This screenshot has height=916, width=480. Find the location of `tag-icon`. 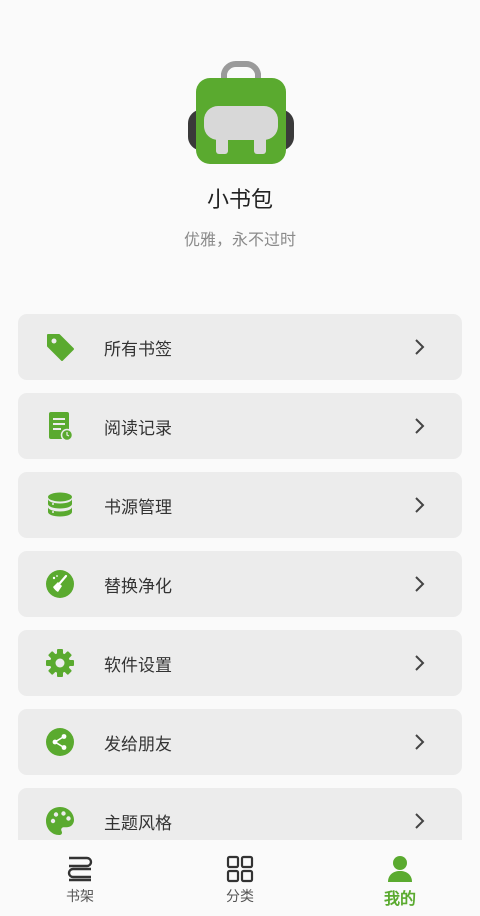

tag-icon is located at coordinates (60, 347).